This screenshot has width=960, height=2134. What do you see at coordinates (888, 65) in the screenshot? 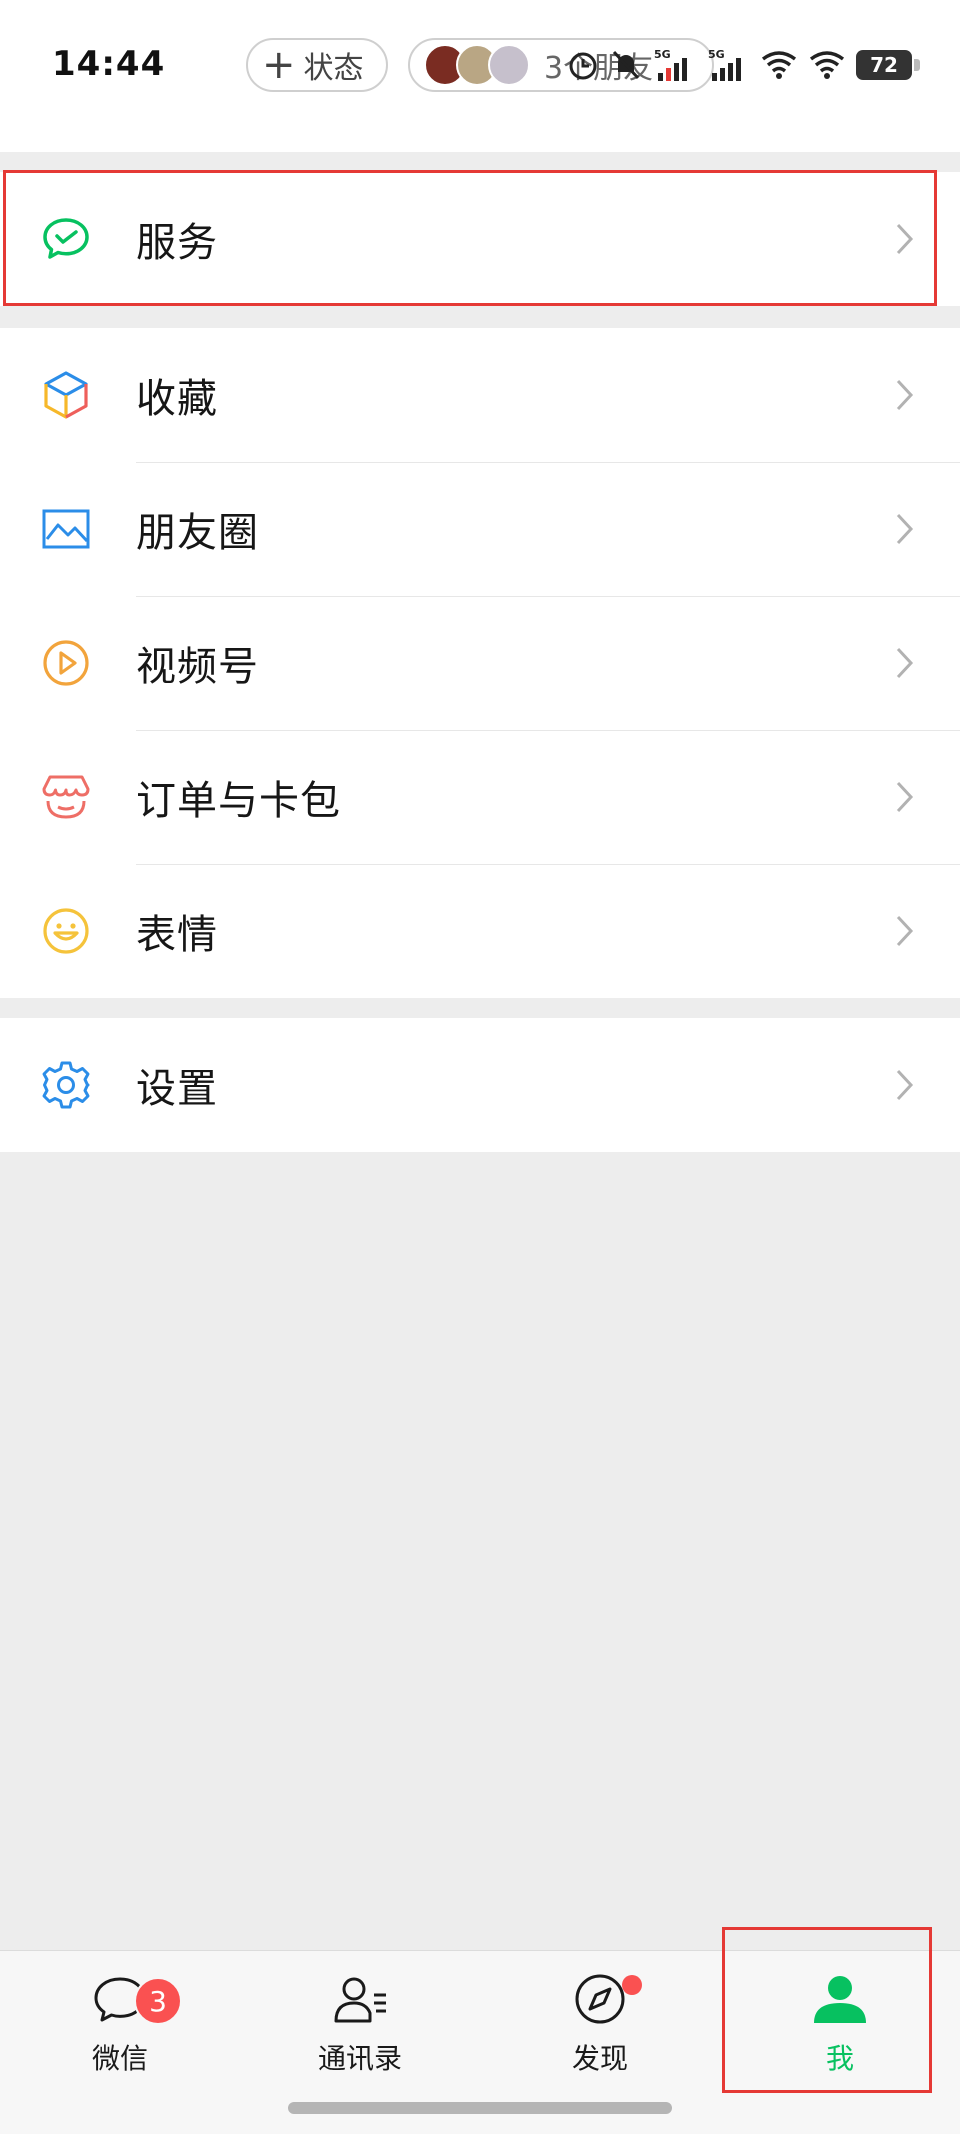
I see `battery-icon: 72` at bounding box center [888, 65].